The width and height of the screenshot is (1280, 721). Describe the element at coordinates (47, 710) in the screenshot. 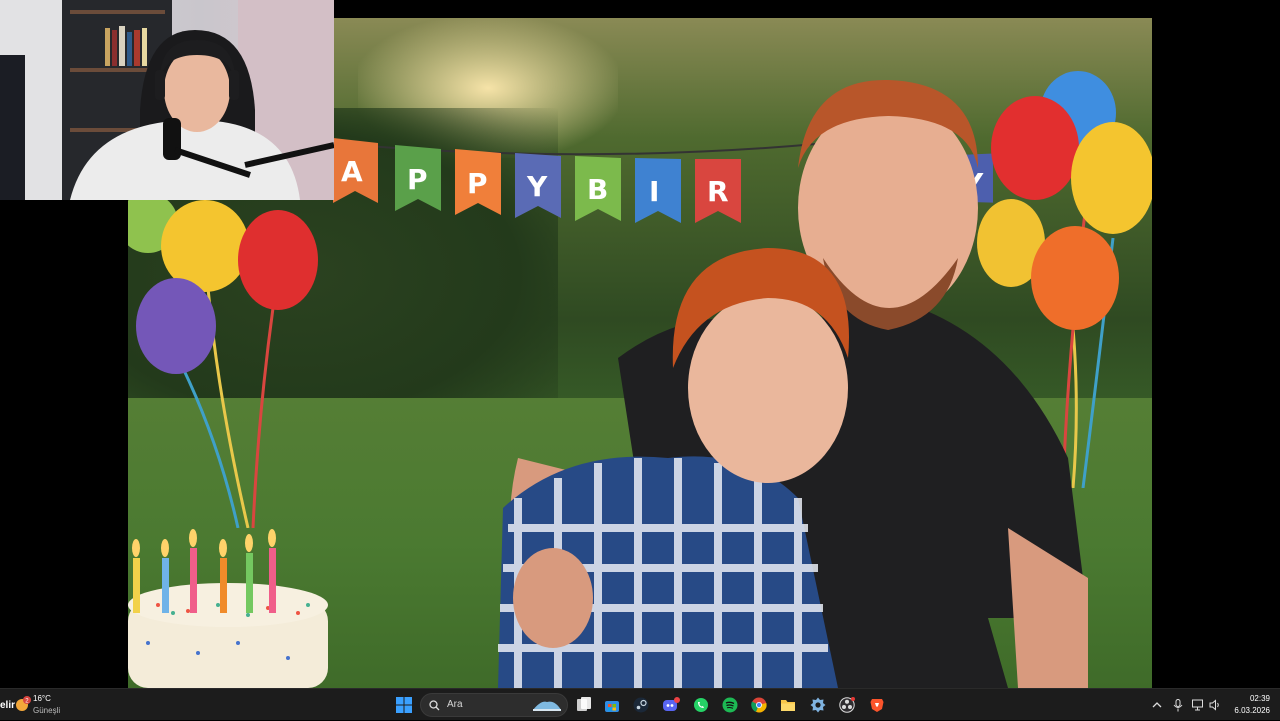

I see `weather-condition: Güneşli` at that location.